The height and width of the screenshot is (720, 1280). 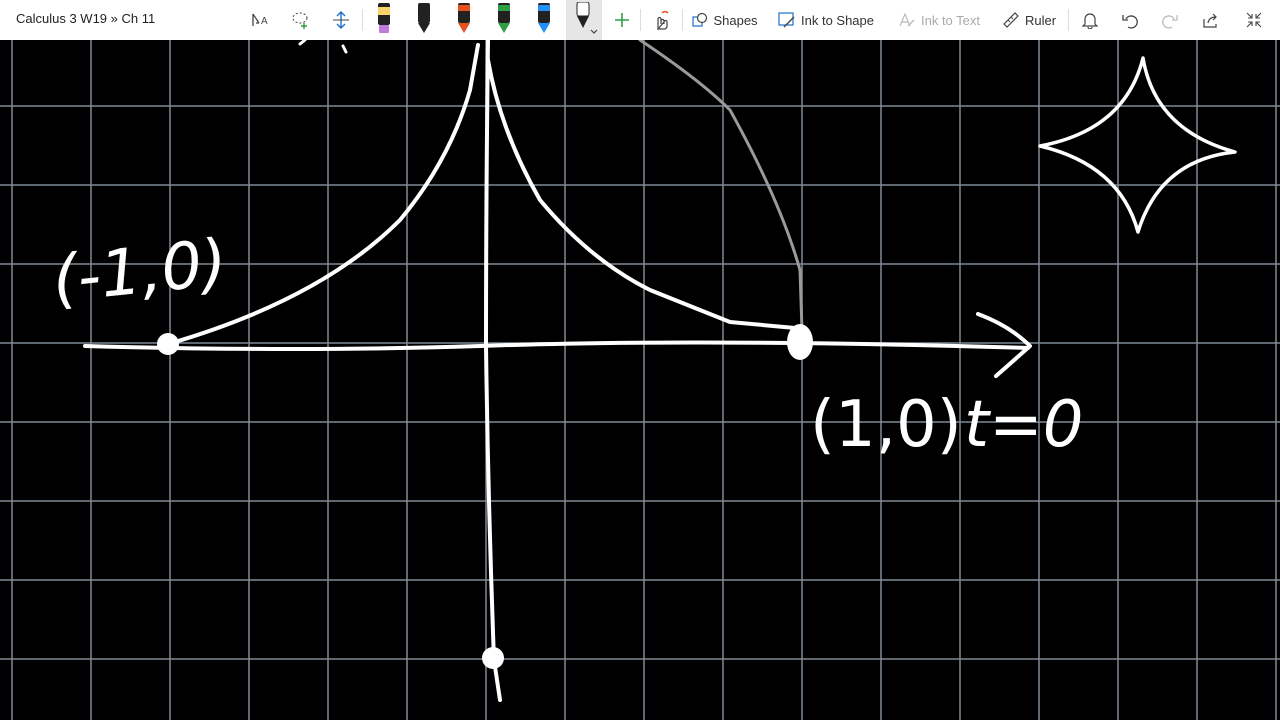 I want to click on pen-white-selected, so click(x=584, y=20).